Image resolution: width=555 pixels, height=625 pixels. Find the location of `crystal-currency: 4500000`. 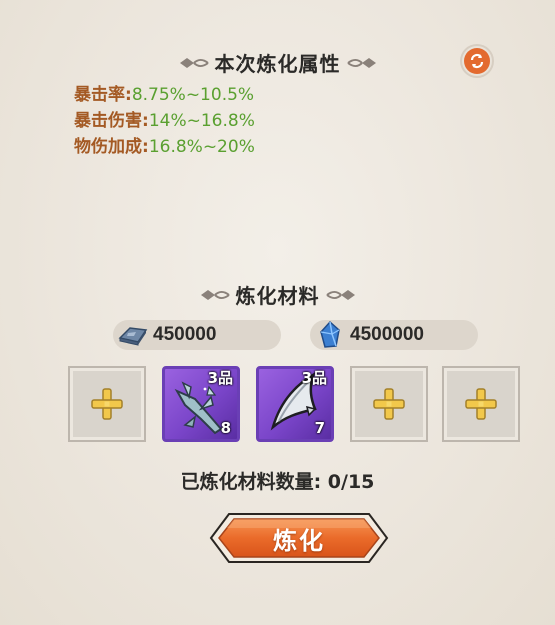

crystal-currency: 4500000 is located at coordinates (394, 335).